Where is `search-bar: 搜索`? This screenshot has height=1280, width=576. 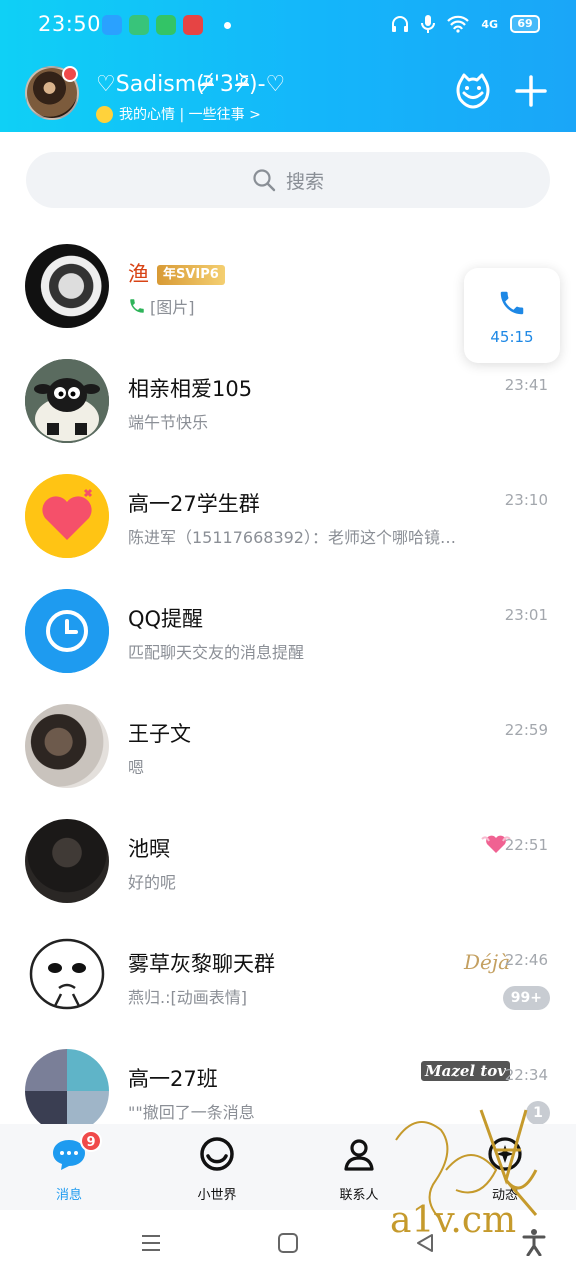 search-bar: 搜索 is located at coordinates (288, 180).